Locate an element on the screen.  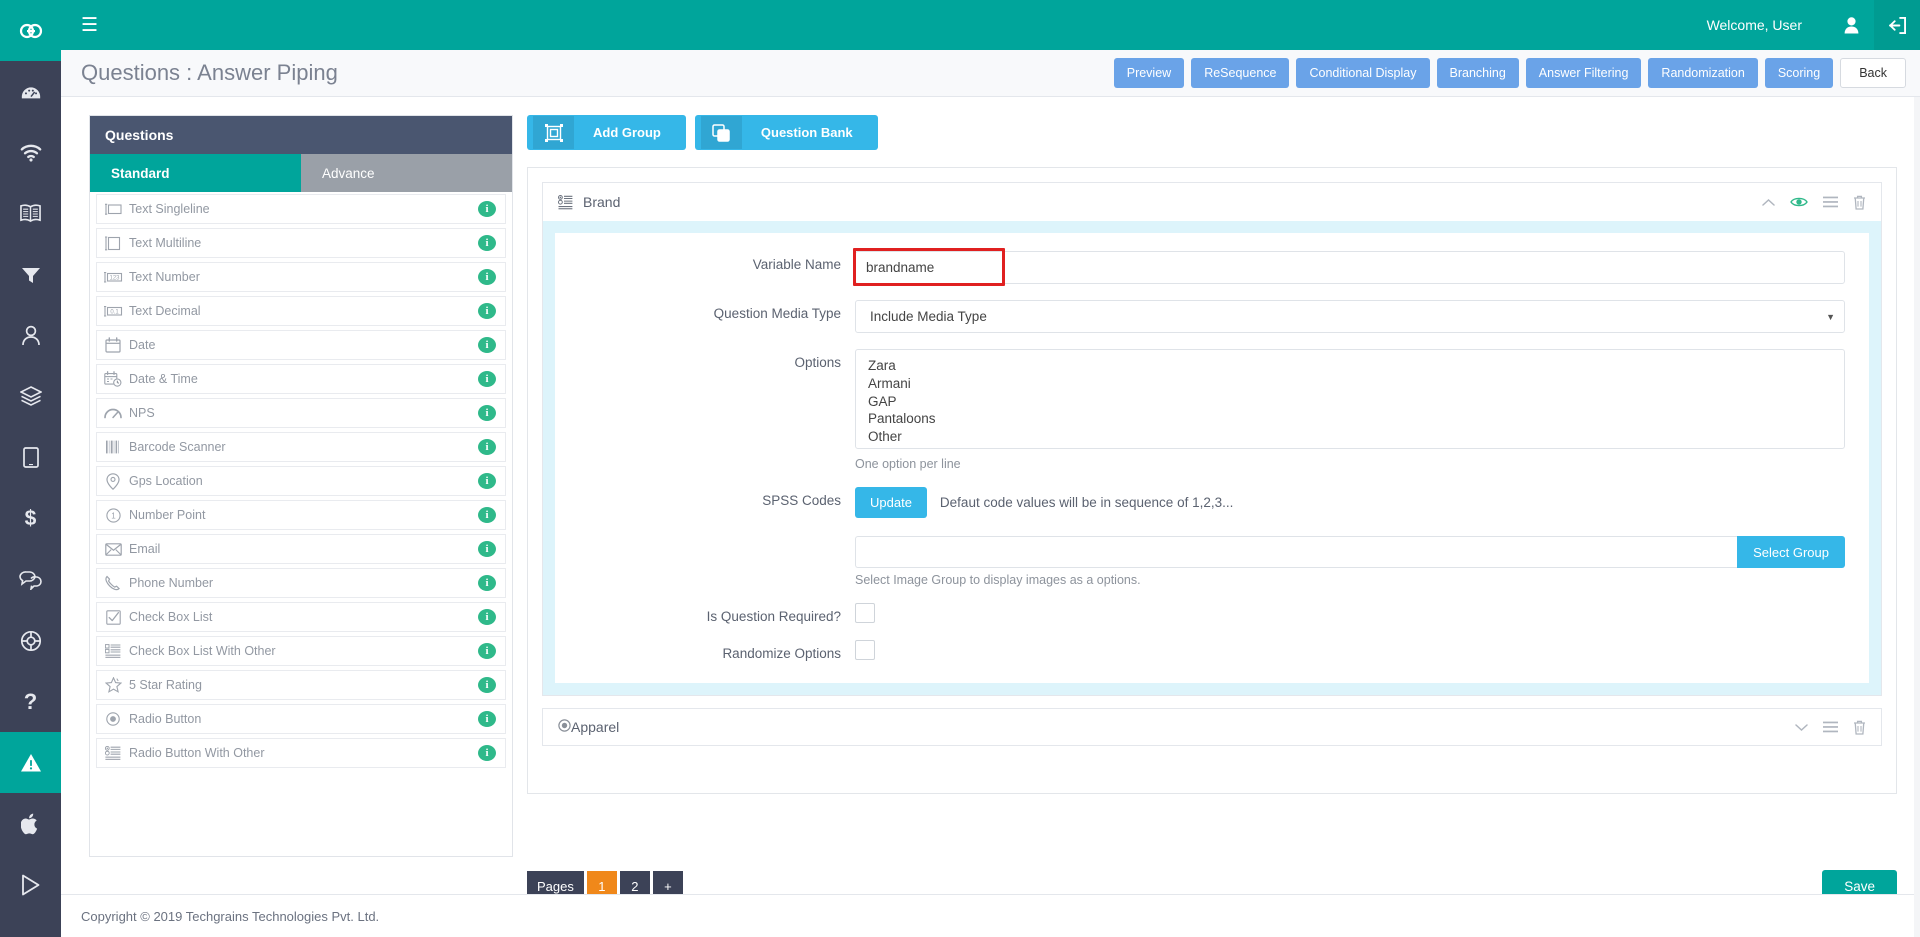
rail-item-library is located at coordinates (30, 213).